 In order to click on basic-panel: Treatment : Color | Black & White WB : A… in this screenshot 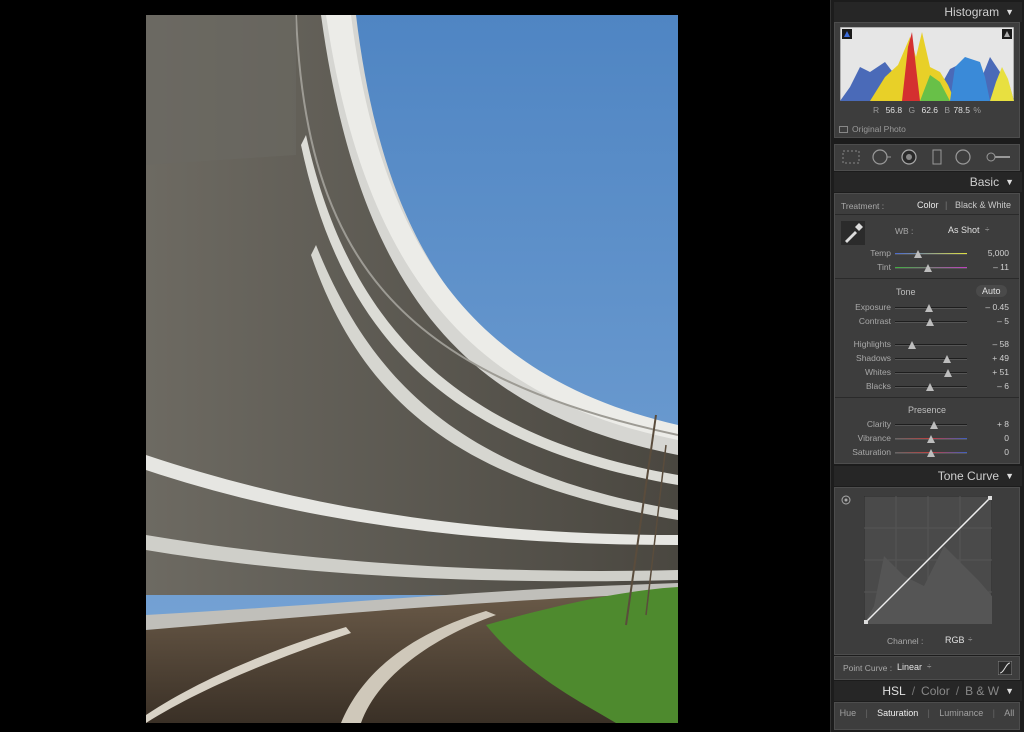, I will do `click(927, 328)`.